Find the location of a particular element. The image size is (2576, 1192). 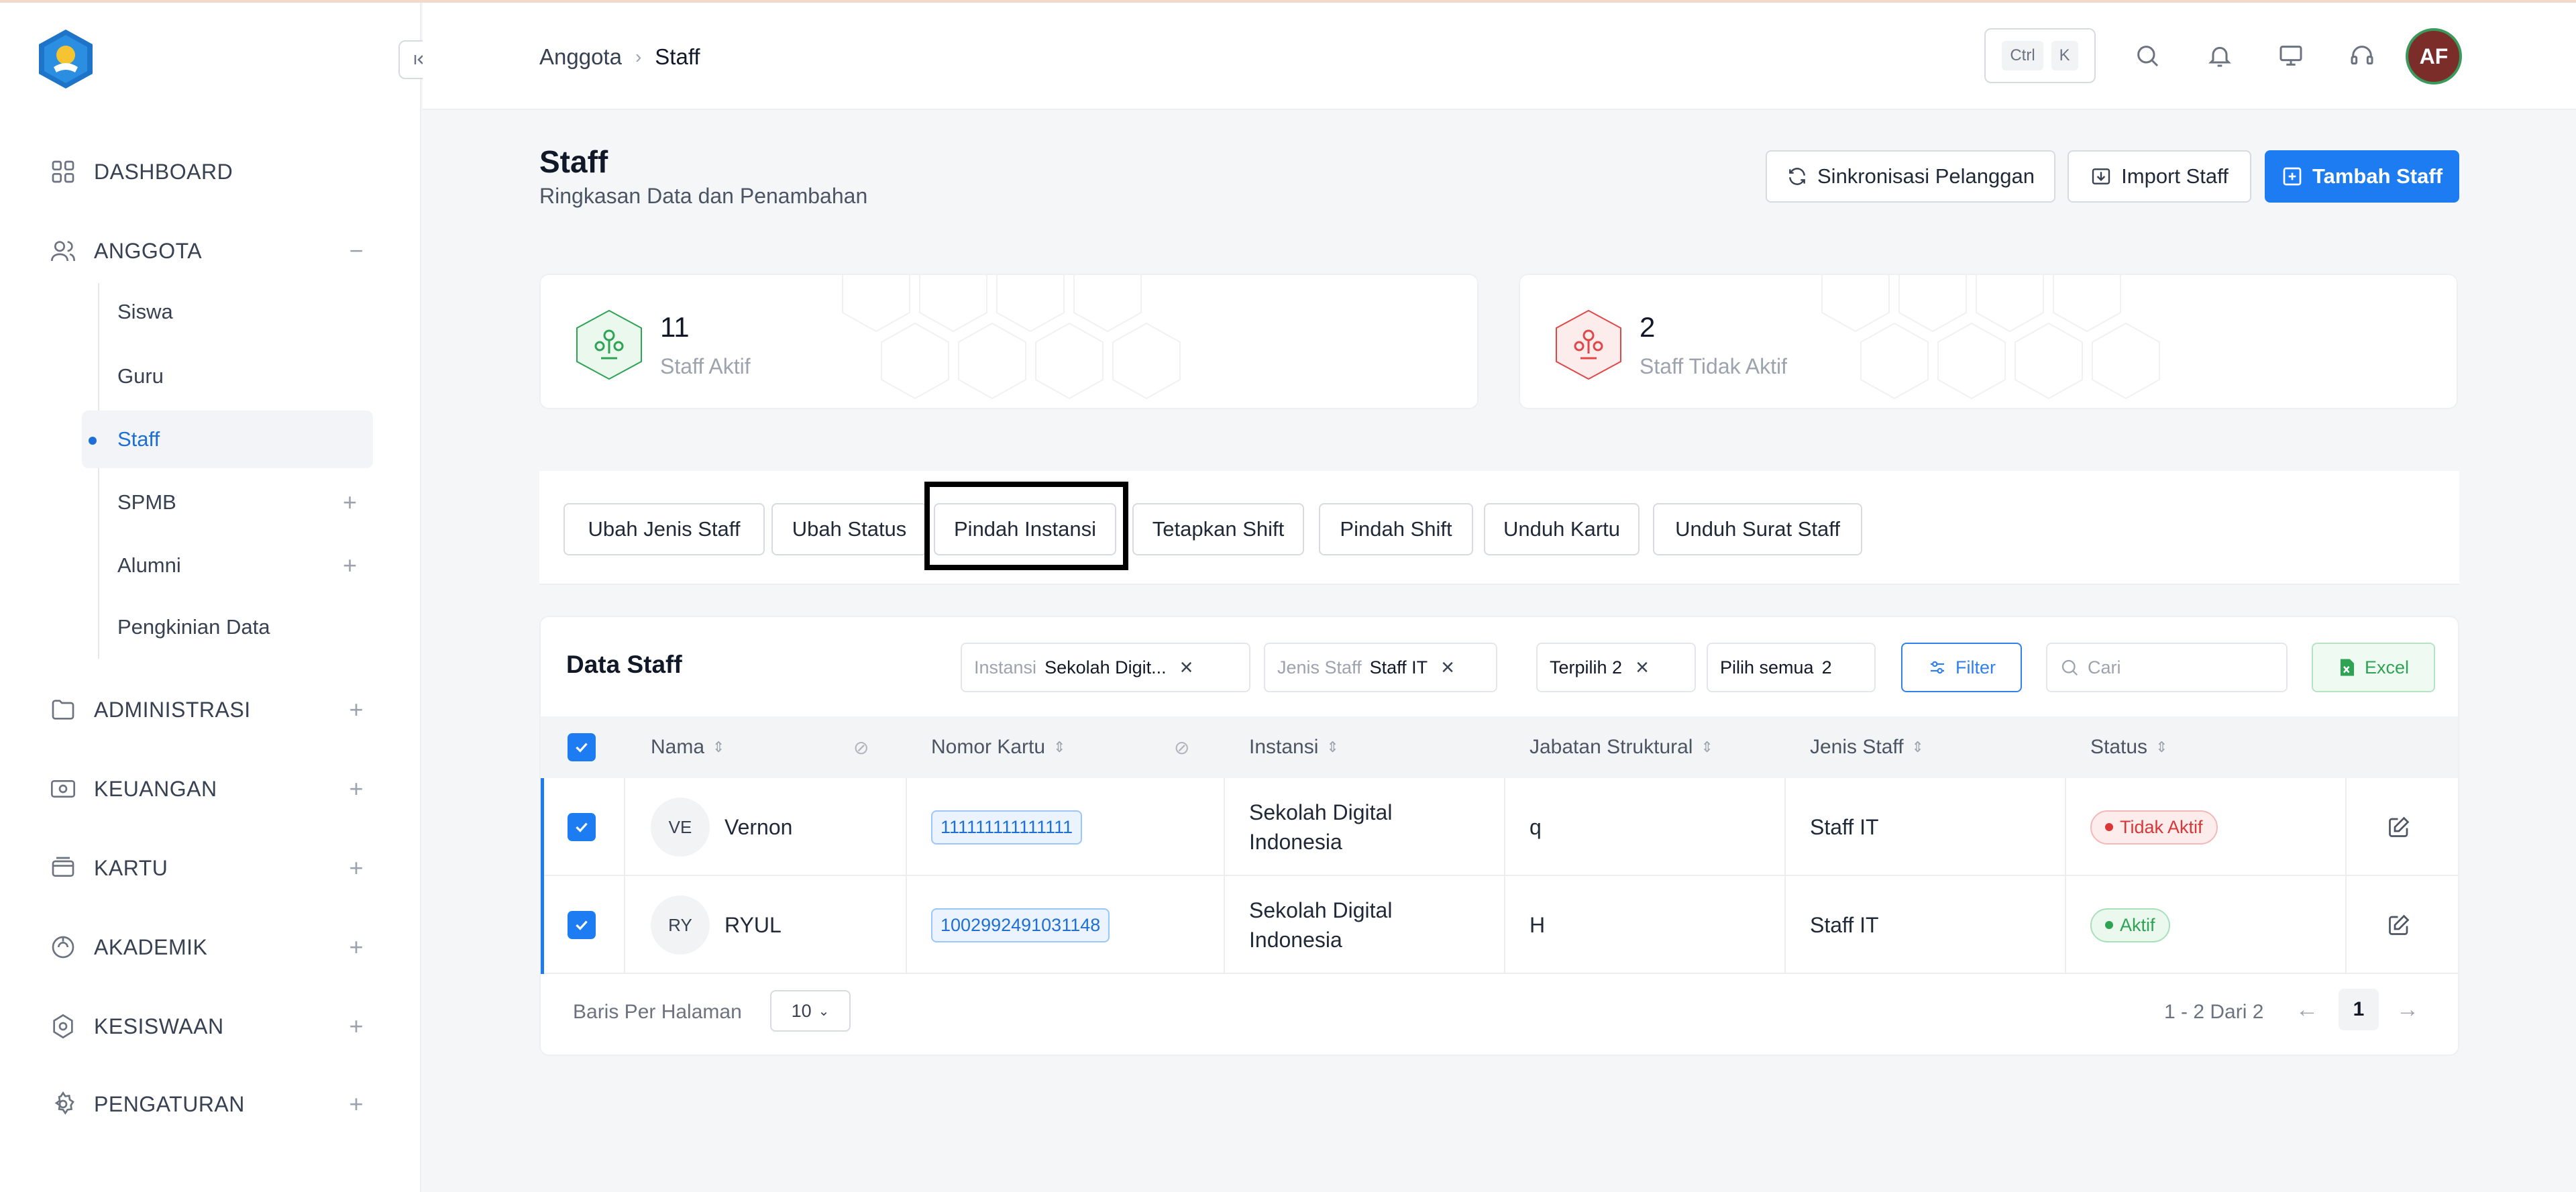

page-number-button: 1 is located at coordinates (2359, 1010).